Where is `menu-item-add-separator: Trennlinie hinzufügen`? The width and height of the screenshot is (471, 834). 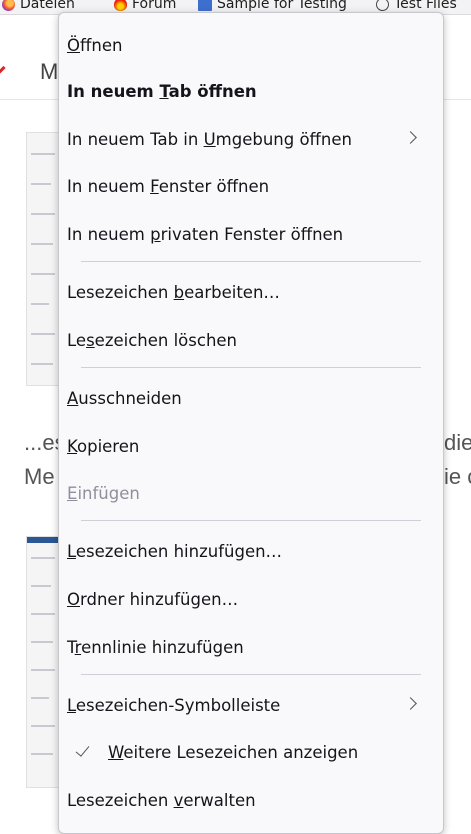 menu-item-add-separator: Trennlinie hinzufügen is located at coordinates (251, 647).